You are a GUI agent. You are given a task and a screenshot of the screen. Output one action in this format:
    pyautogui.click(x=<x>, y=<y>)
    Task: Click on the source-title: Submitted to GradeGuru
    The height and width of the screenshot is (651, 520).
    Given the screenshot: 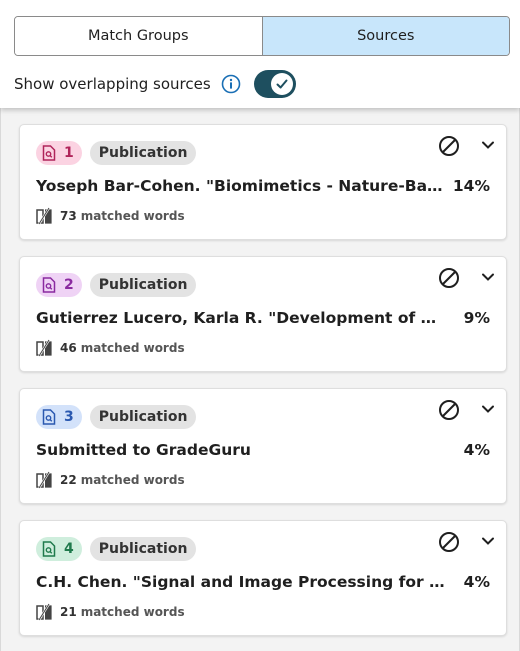 What is the action you would take?
    pyautogui.click(x=241, y=450)
    